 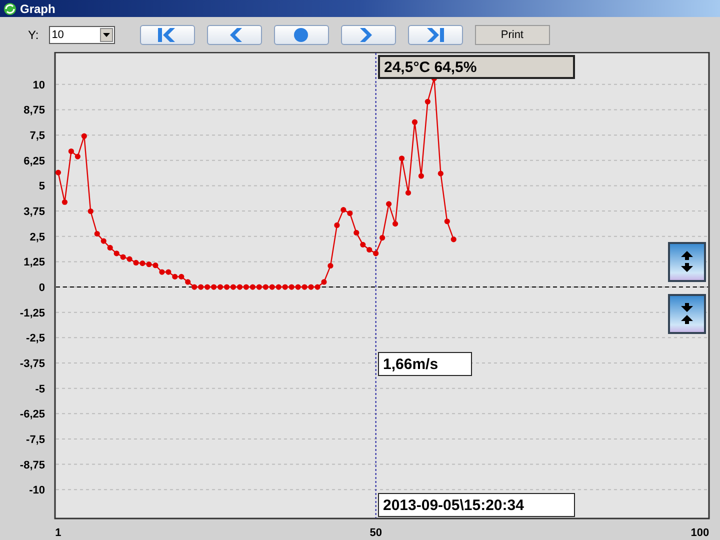 What do you see at coordinates (38, 9) in the screenshot?
I see `window-title: Graph` at bounding box center [38, 9].